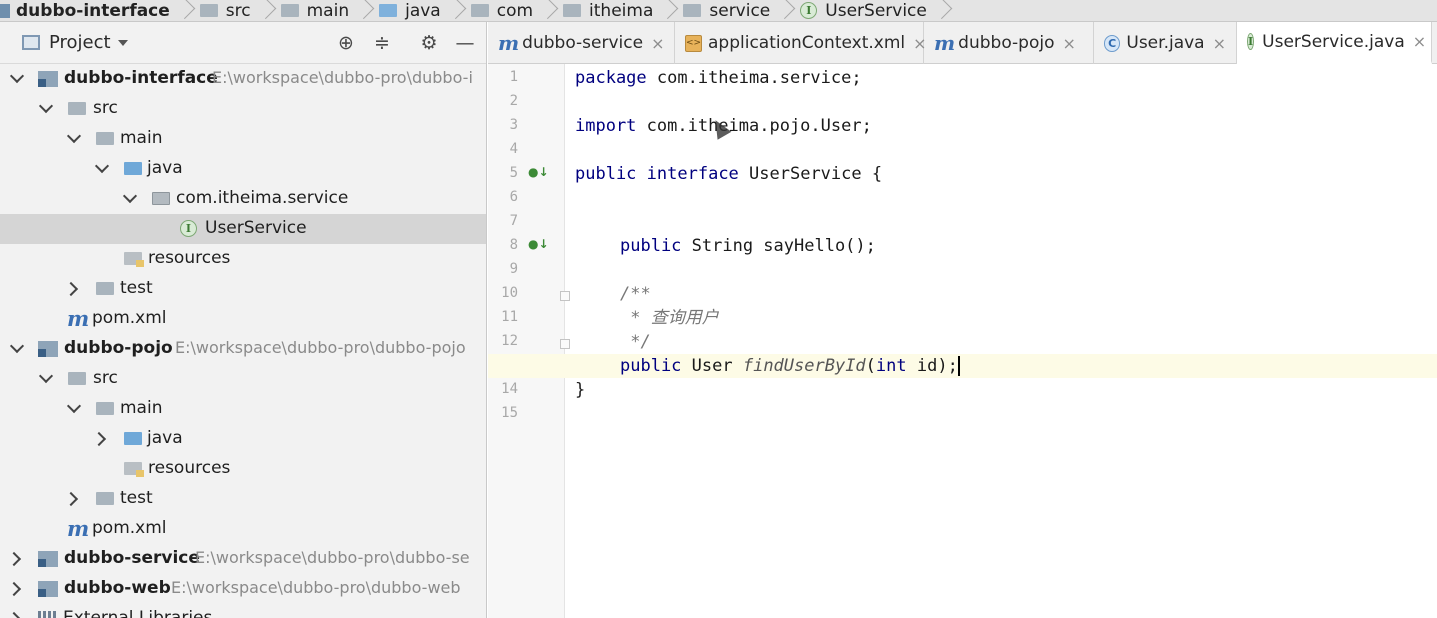  I want to click on locate-file-icon: ⊕, so click(346, 43).